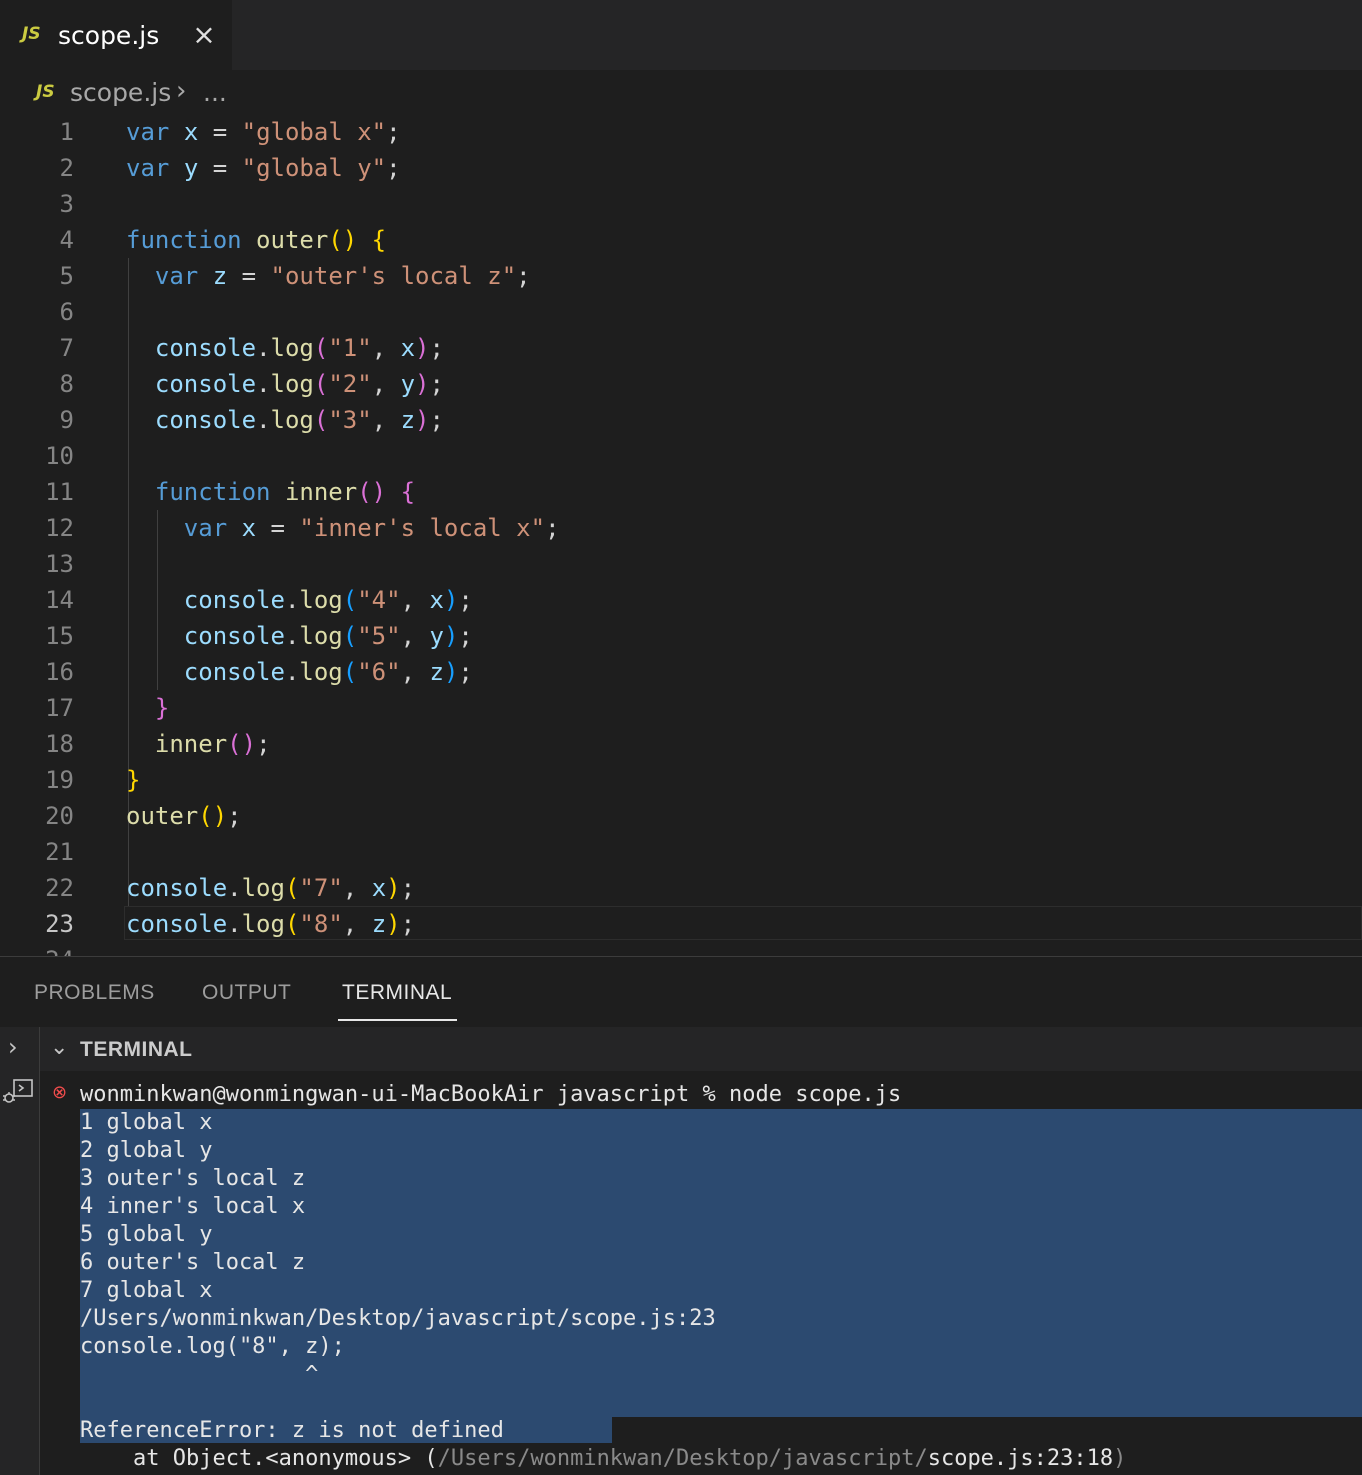 The height and width of the screenshot is (1475, 1362). Describe the element at coordinates (682, 1458) in the screenshot. I see `stack-path: /Users/wonminkwan/Desktop/javascript/` at that location.